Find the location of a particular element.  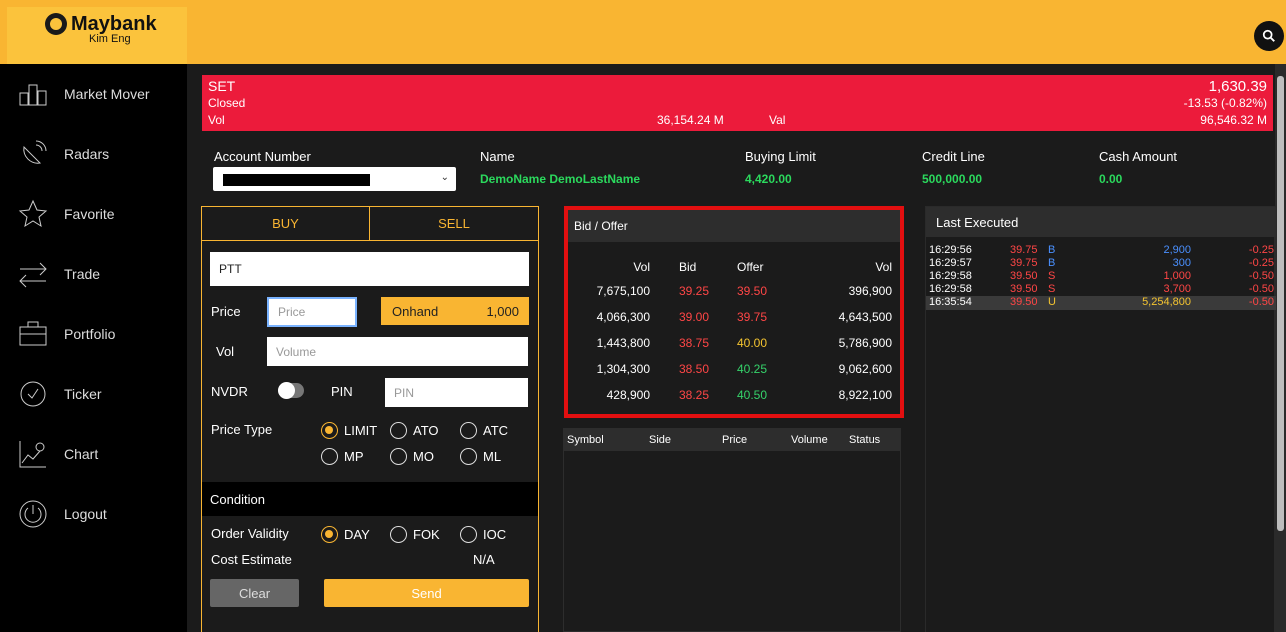

offer-header: Offer is located at coordinates (750, 267).